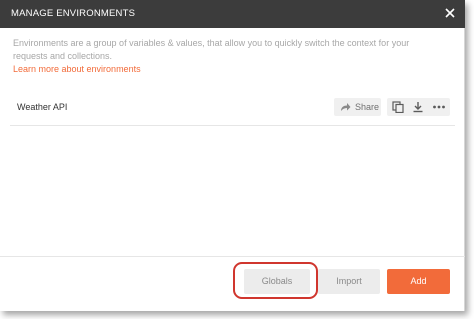 This screenshot has width=474, height=319. What do you see at coordinates (349, 281) in the screenshot?
I see `import-button: Import` at bounding box center [349, 281].